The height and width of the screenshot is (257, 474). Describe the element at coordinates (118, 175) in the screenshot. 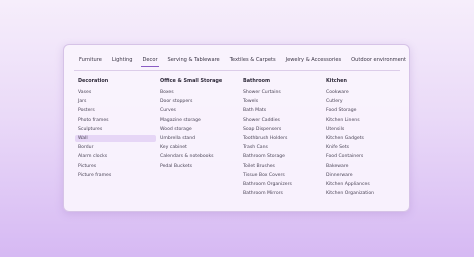

I see `menu-link: Picture frames` at that location.